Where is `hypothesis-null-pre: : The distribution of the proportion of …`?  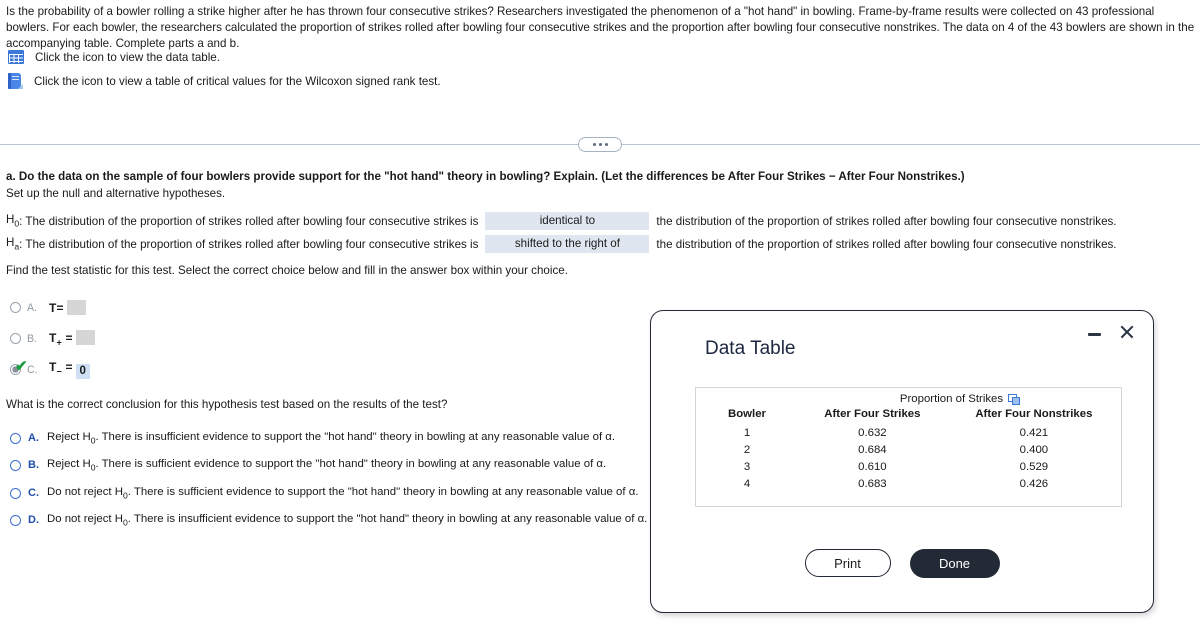 hypothesis-null-pre: : The distribution of the proportion of … is located at coordinates (249, 221).